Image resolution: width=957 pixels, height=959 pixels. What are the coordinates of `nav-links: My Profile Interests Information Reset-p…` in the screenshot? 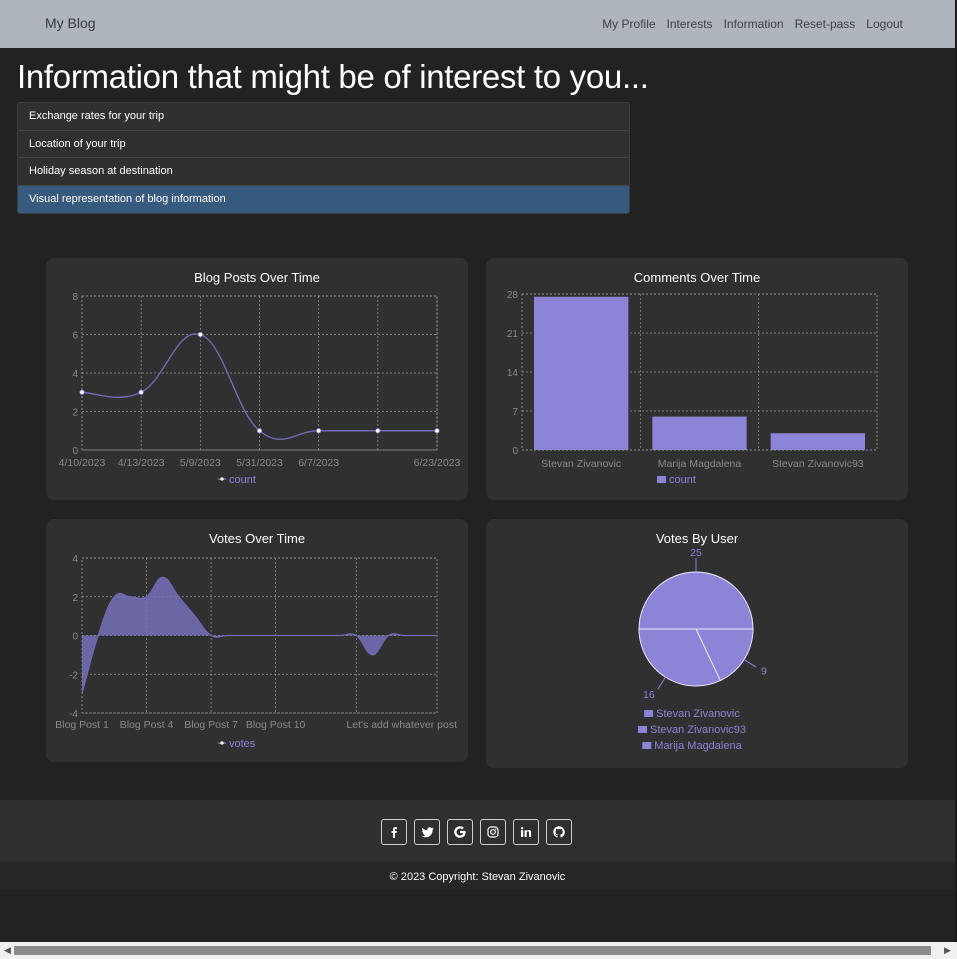 It's located at (752, 24).